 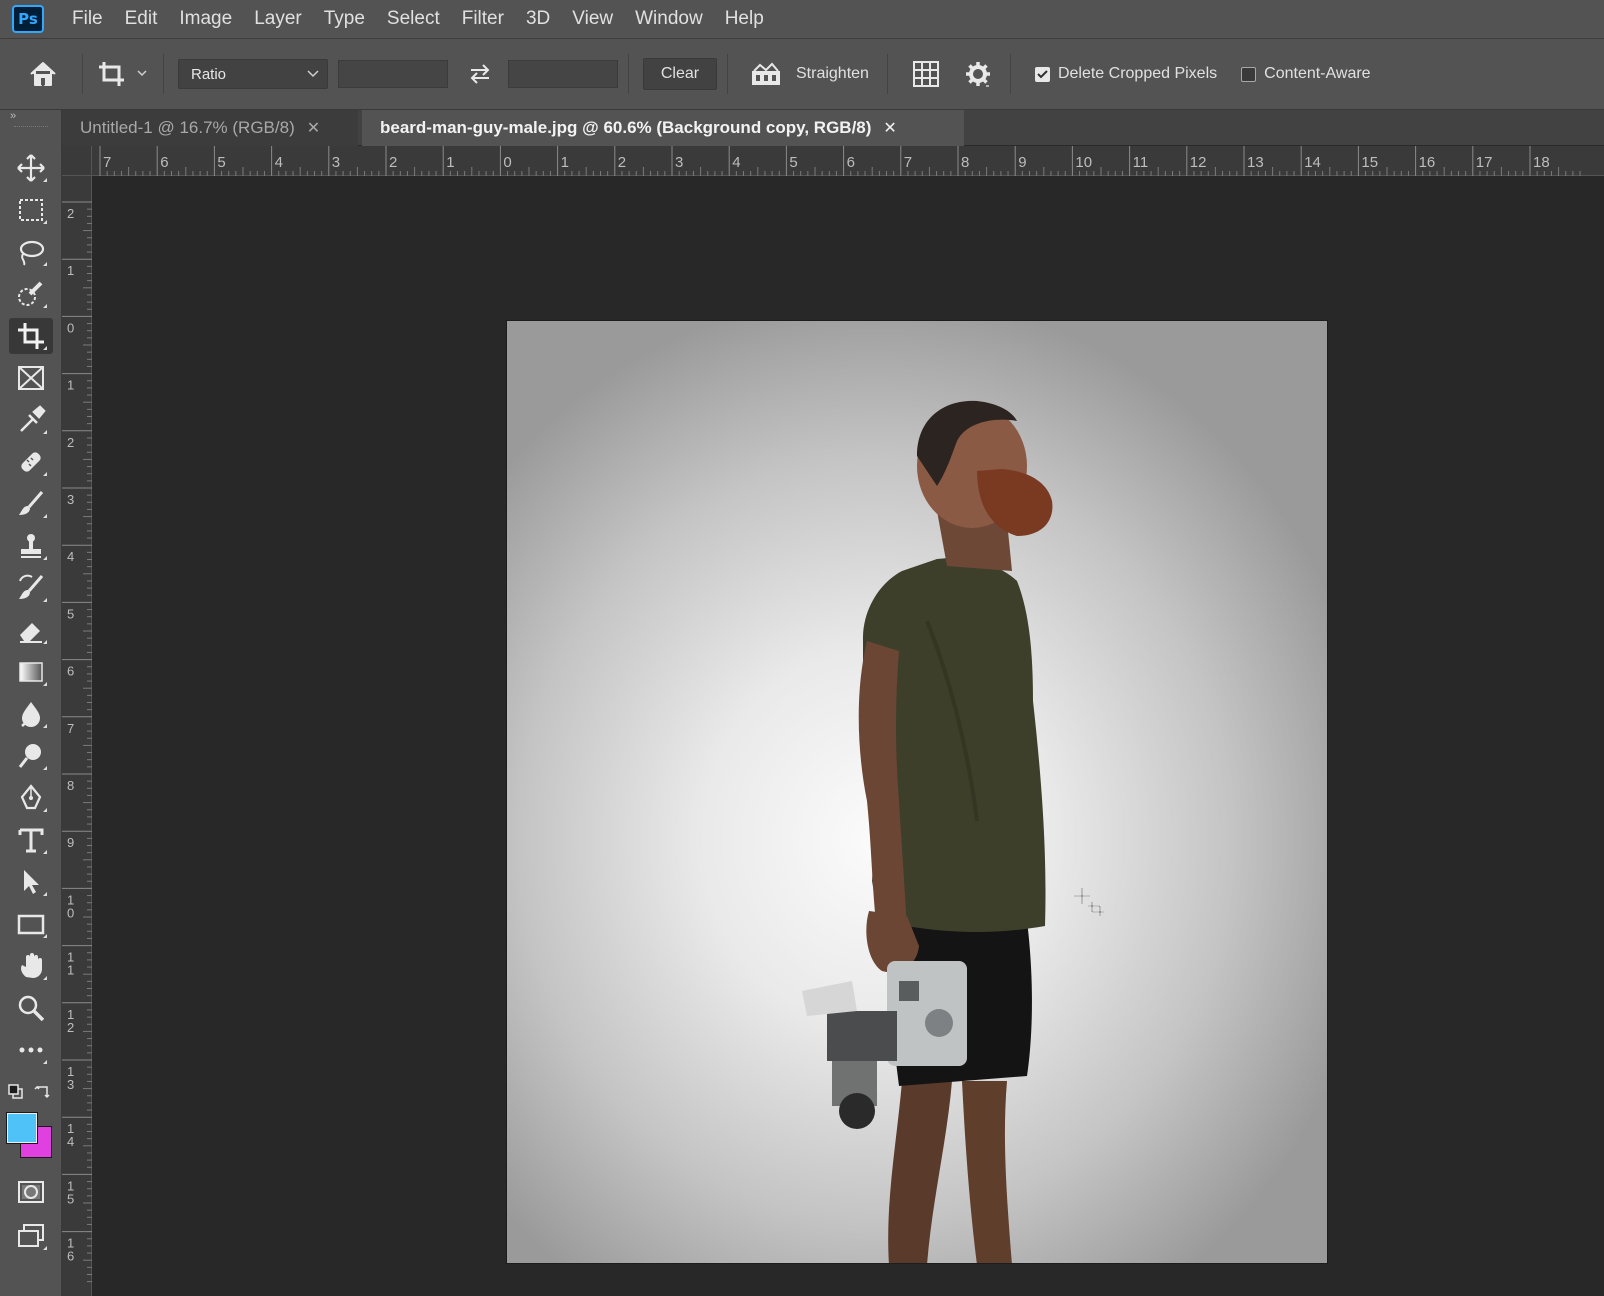 What do you see at coordinates (278, 19) in the screenshot?
I see `menu-layer: Layer` at bounding box center [278, 19].